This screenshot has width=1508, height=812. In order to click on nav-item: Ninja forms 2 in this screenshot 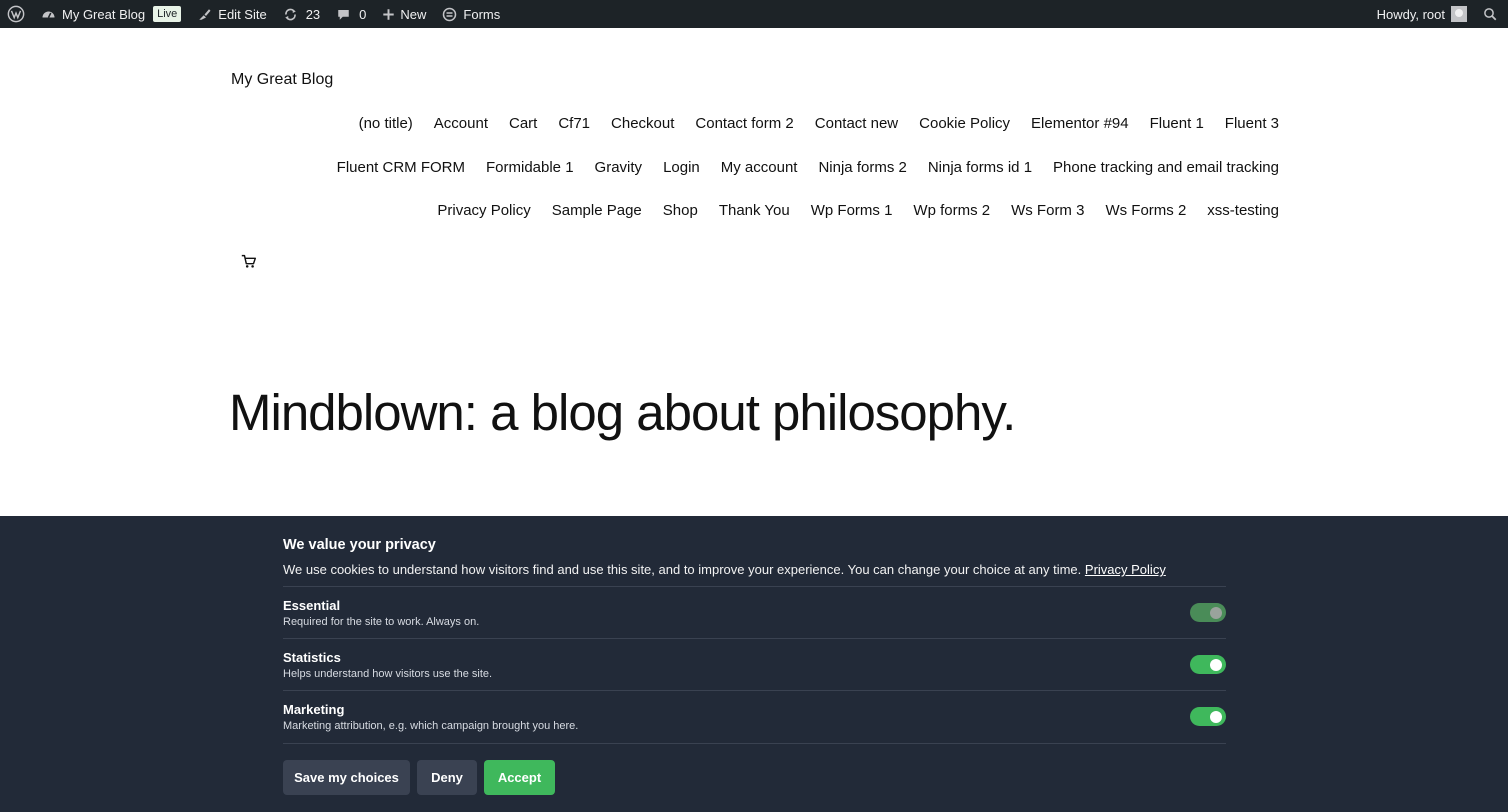, I will do `click(862, 174)`.